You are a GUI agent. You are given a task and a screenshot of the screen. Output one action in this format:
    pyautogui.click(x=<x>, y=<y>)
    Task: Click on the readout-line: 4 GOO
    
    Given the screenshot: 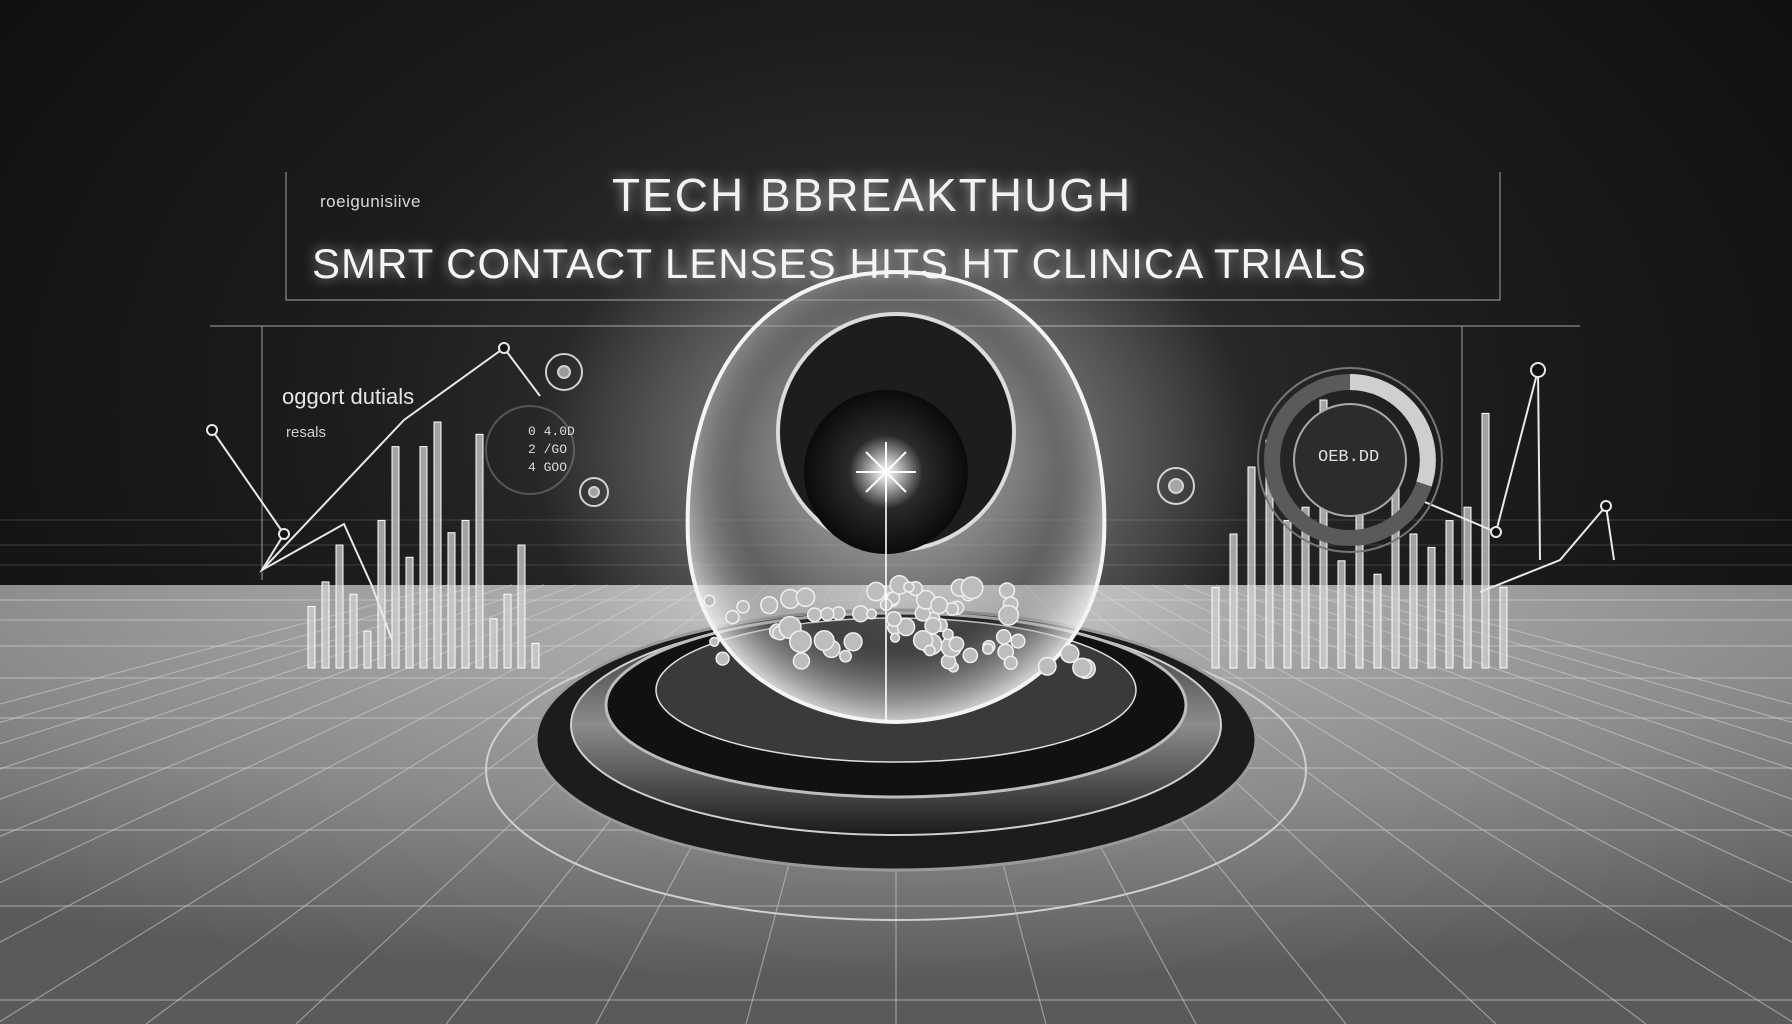 What is the action you would take?
    pyautogui.click(x=548, y=467)
    